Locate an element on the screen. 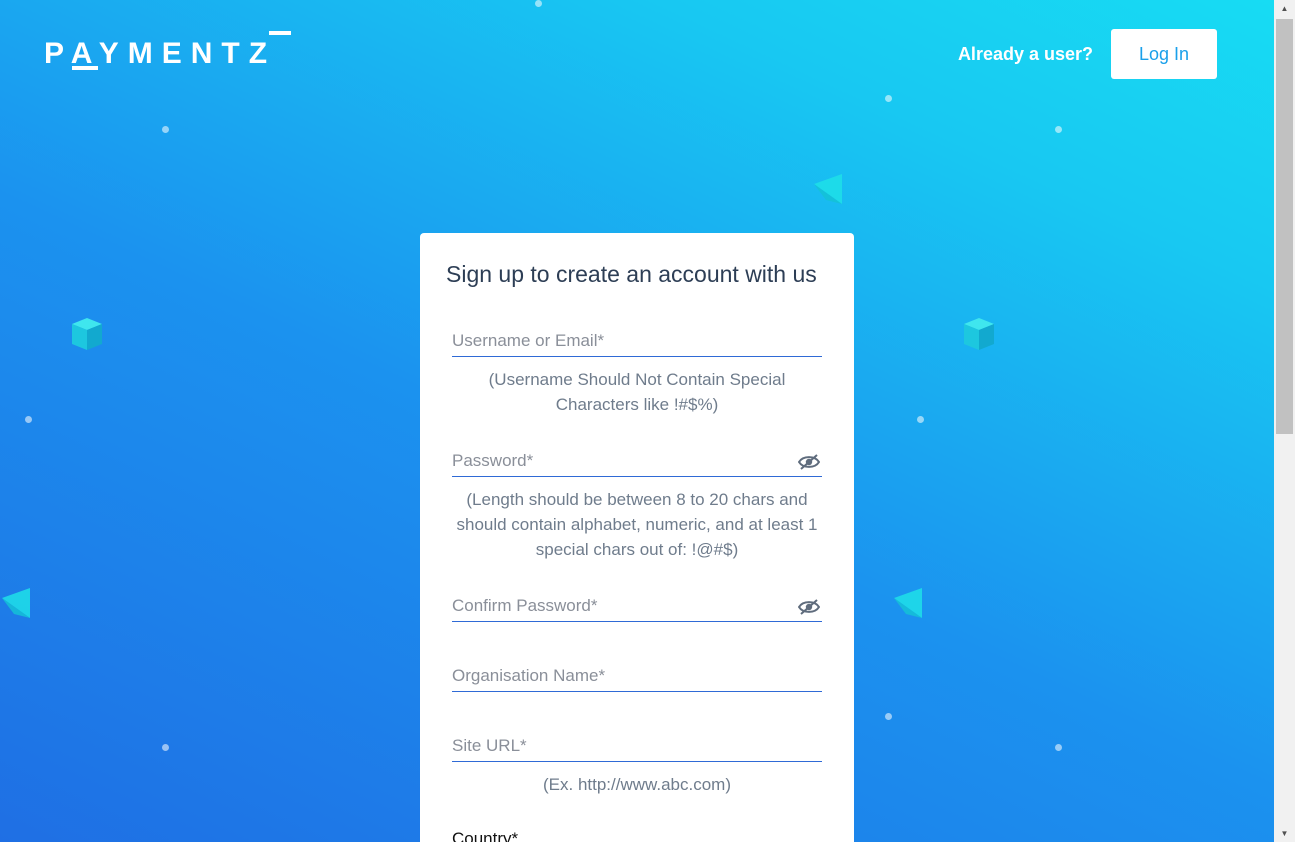 Image resolution: width=1295 pixels, height=842 pixels. site-url-input is located at coordinates (637, 746).